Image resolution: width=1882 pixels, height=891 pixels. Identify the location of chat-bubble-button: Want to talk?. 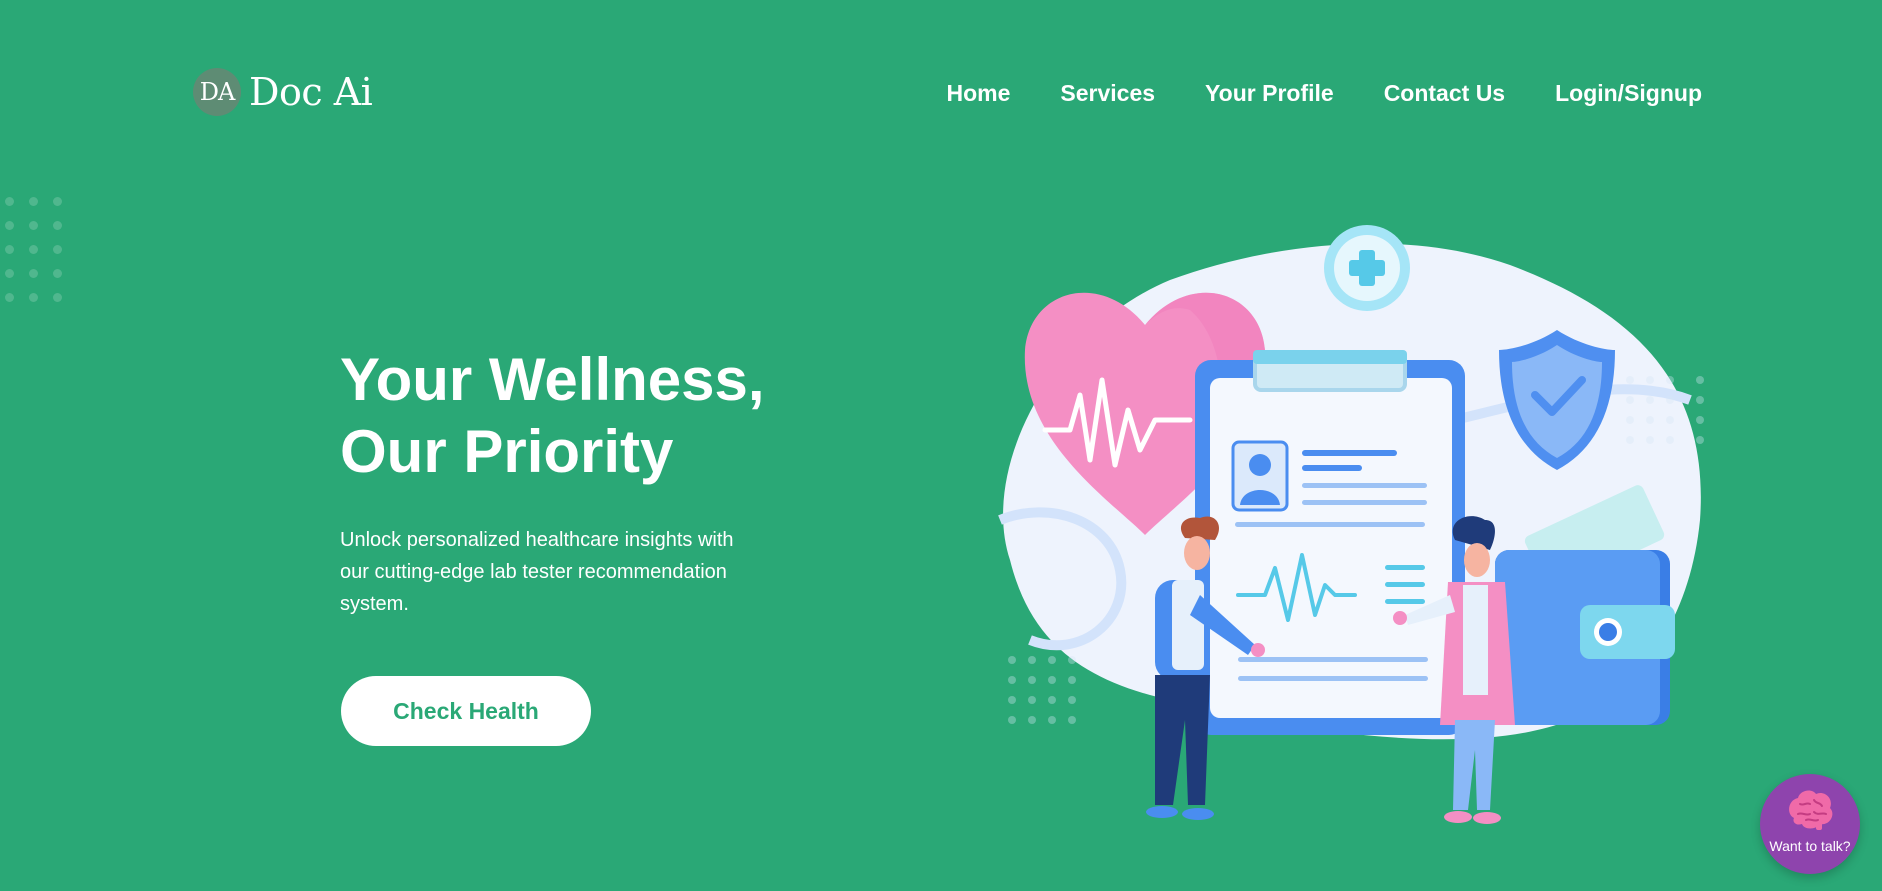
(1810, 824).